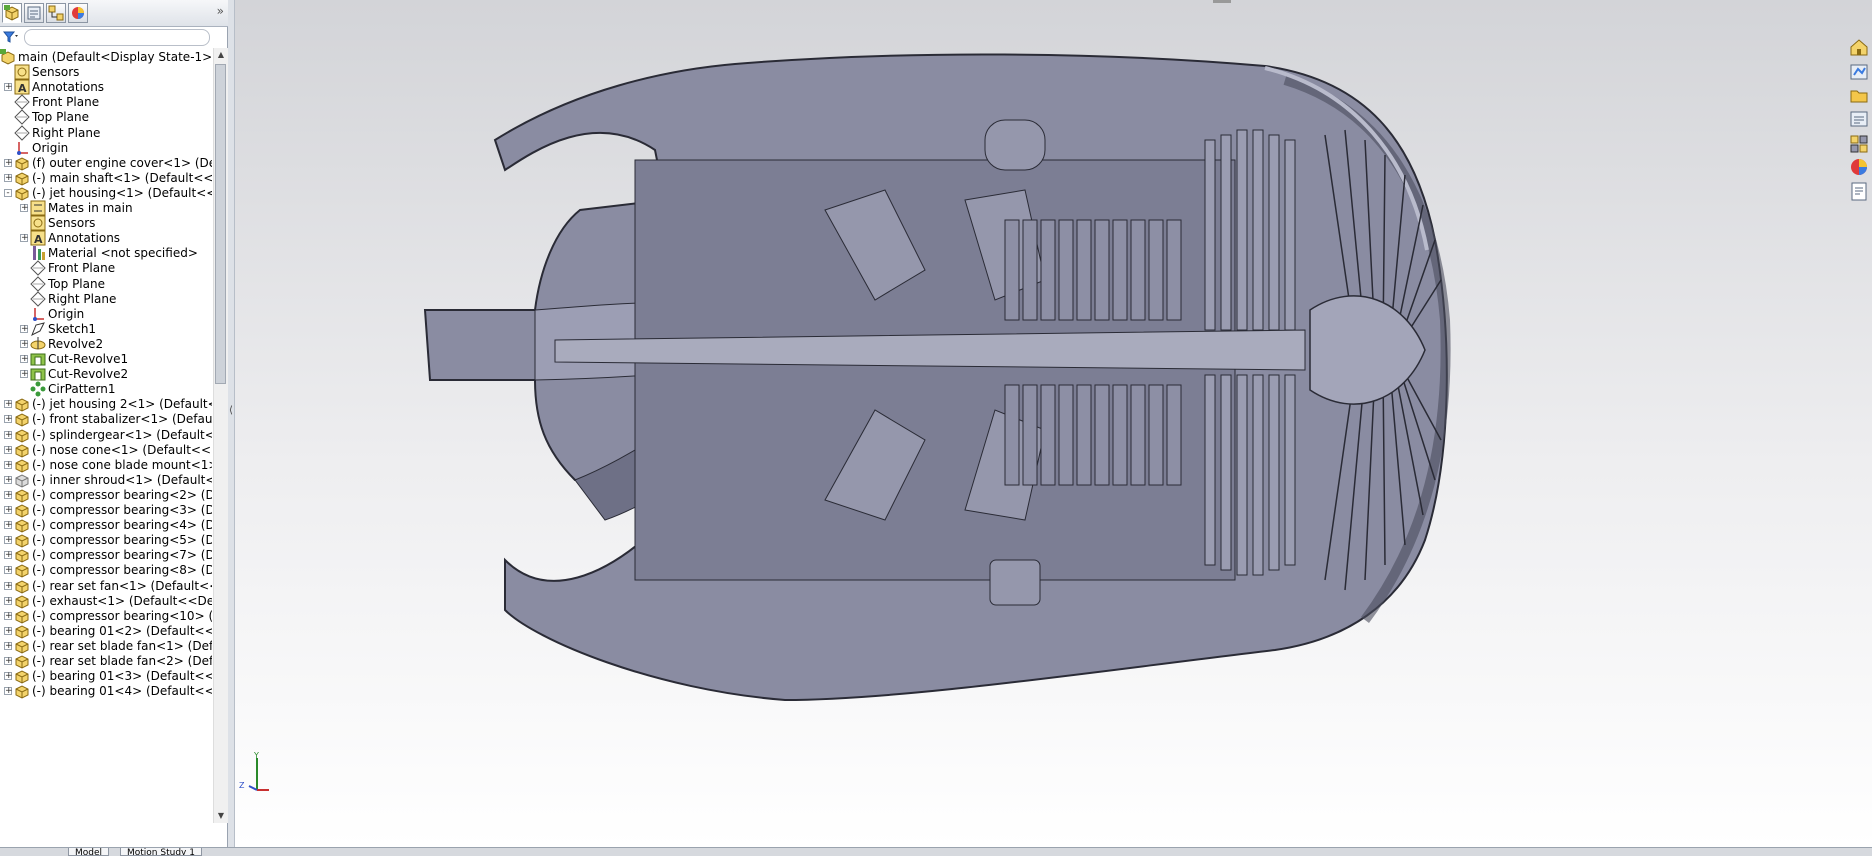  Describe the element at coordinates (22, 692) in the screenshot. I see `part-icon` at that location.